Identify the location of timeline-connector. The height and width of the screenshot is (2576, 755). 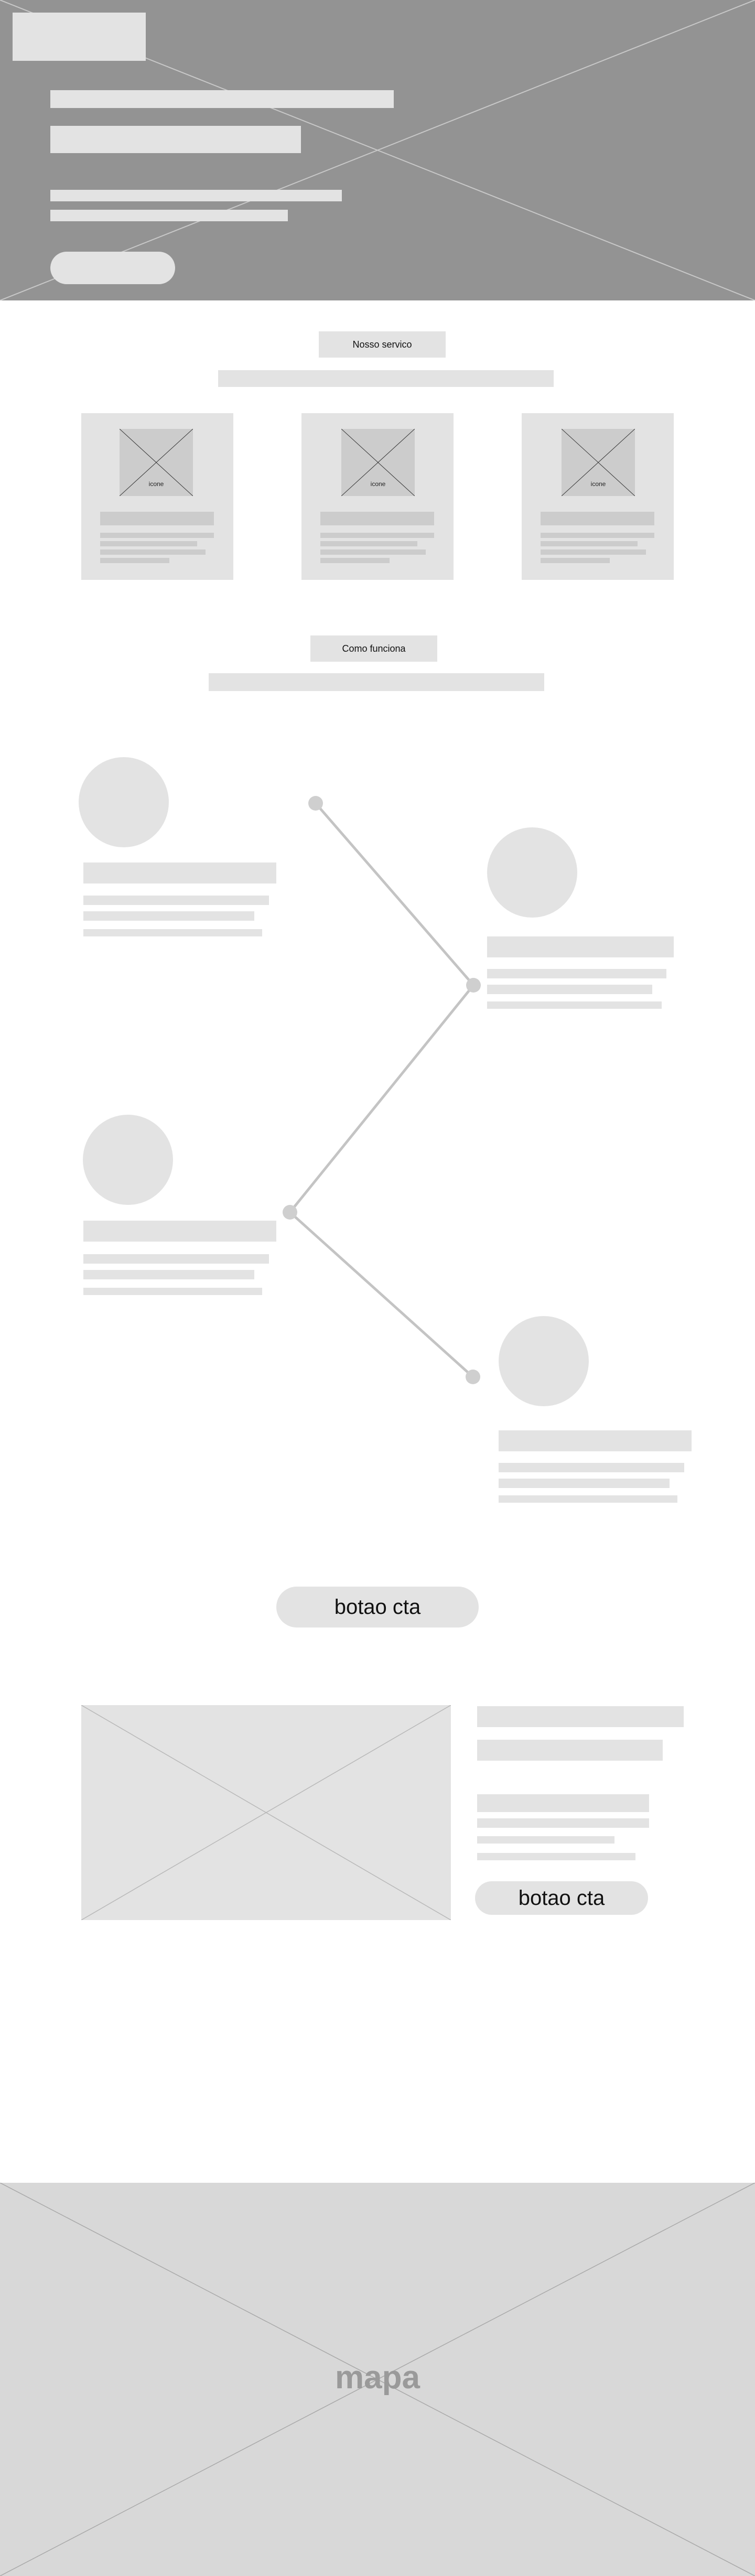
(382, 1090).